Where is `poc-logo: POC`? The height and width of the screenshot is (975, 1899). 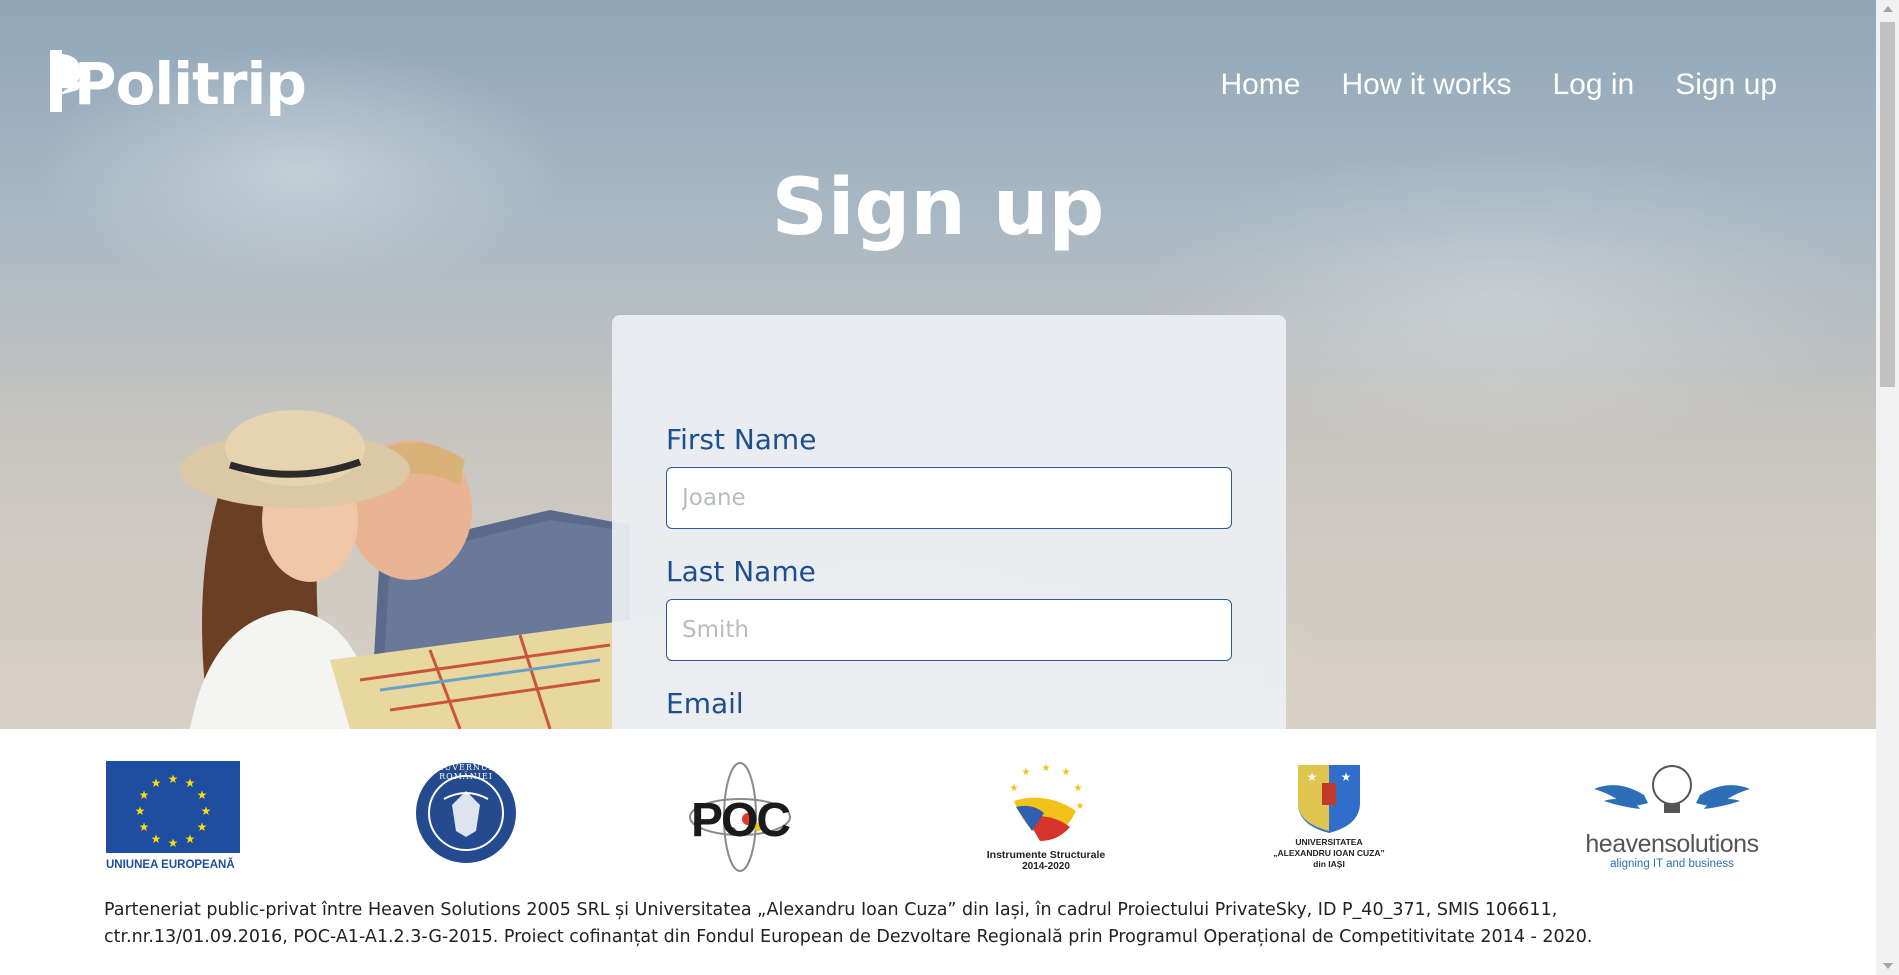
poc-logo: POC is located at coordinates (740, 821).